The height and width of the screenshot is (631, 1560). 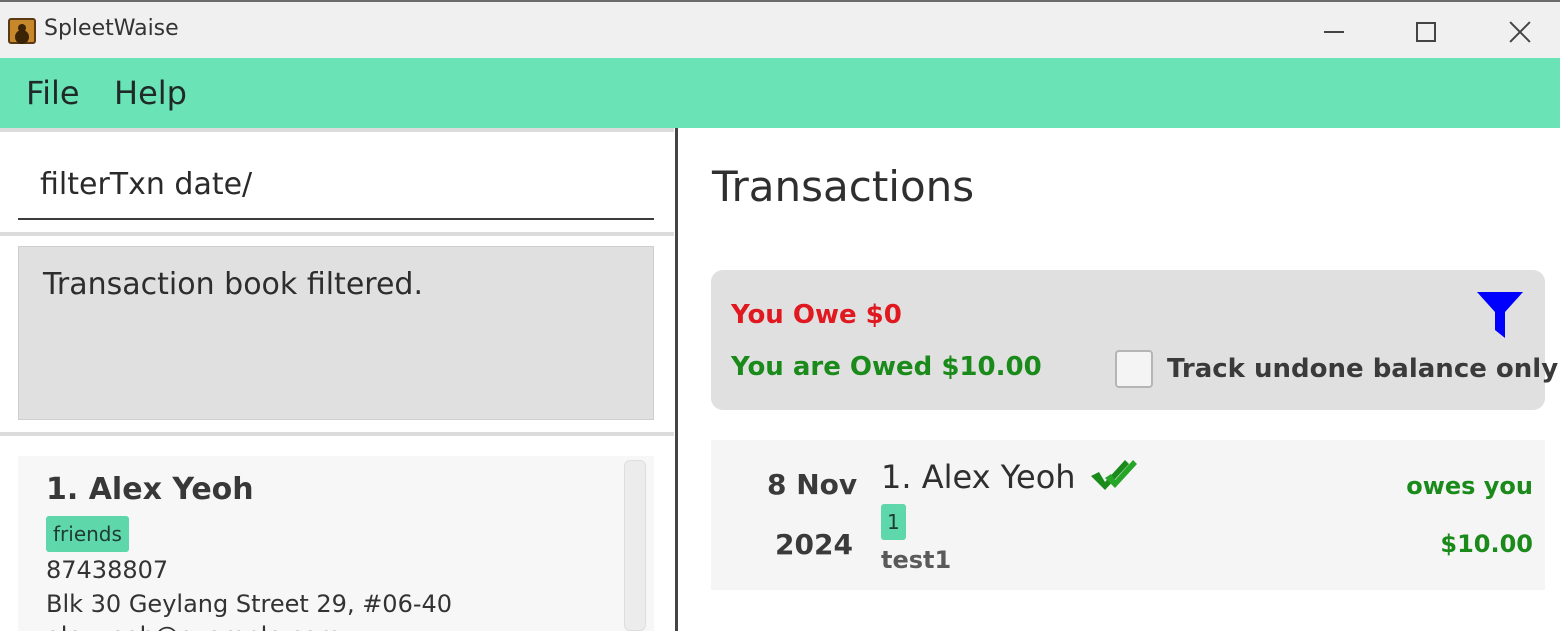 What do you see at coordinates (87, 534) in the screenshot?
I see `person-tag: friends` at bounding box center [87, 534].